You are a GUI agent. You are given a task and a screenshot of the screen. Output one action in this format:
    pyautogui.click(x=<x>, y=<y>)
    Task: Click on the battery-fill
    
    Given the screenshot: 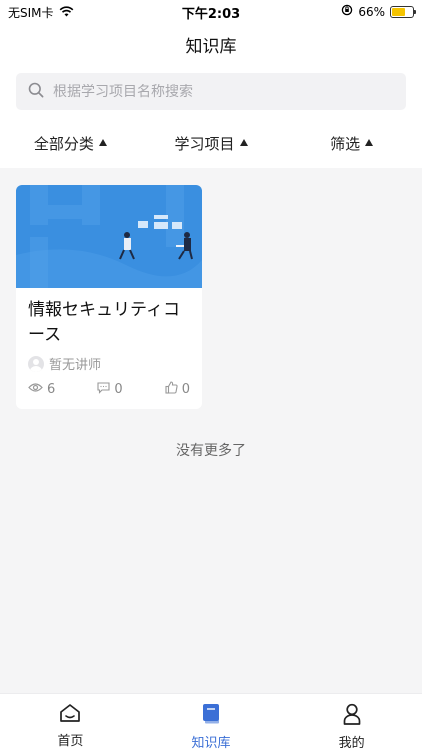 What is the action you would take?
    pyautogui.click(x=399, y=11)
    